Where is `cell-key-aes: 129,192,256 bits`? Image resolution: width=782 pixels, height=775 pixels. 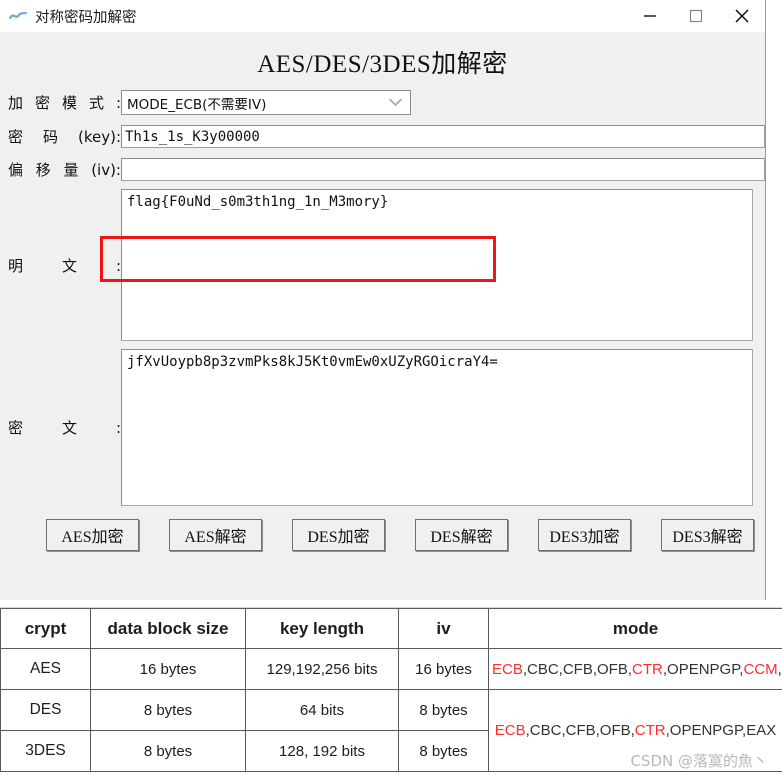 cell-key-aes: 129,192,256 bits is located at coordinates (322, 669).